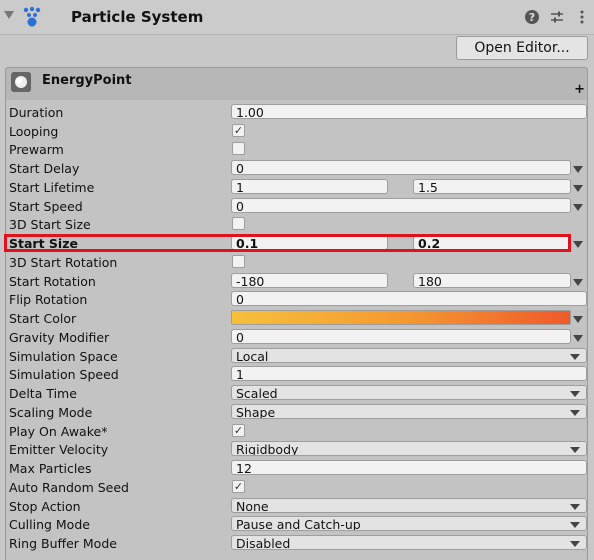 Image resolution: width=594 pixels, height=560 pixels. I want to click on property-label: Flip Rotation, so click(48, 299).